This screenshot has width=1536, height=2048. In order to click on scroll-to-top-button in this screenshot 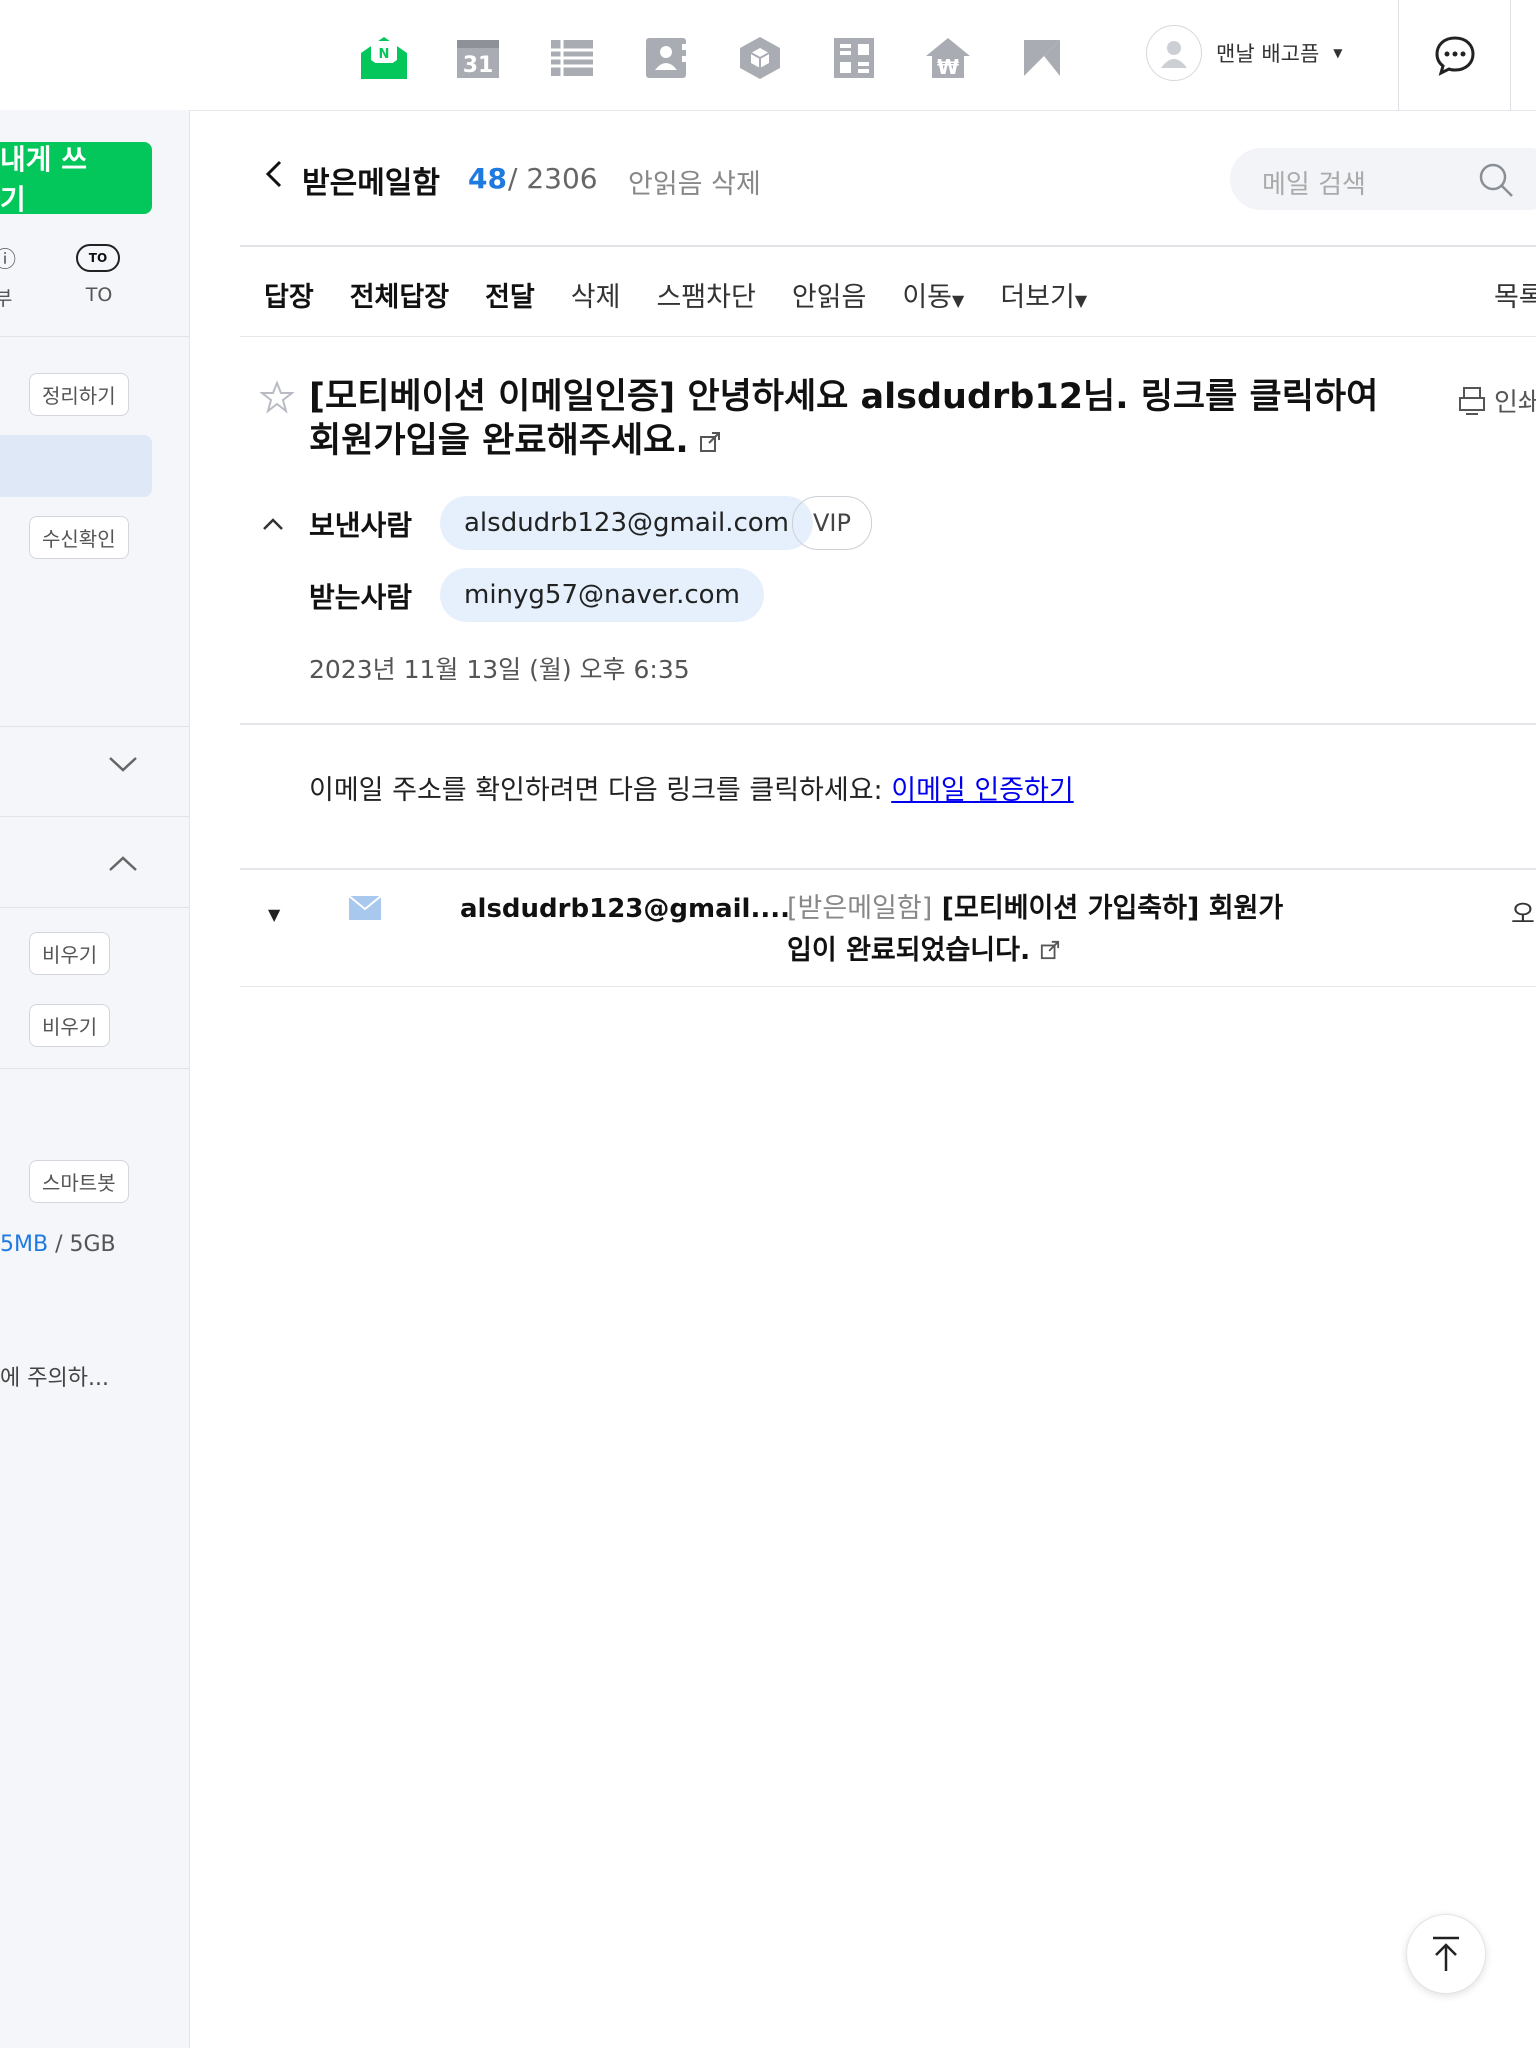, I will do `click(1446, 1954)`.